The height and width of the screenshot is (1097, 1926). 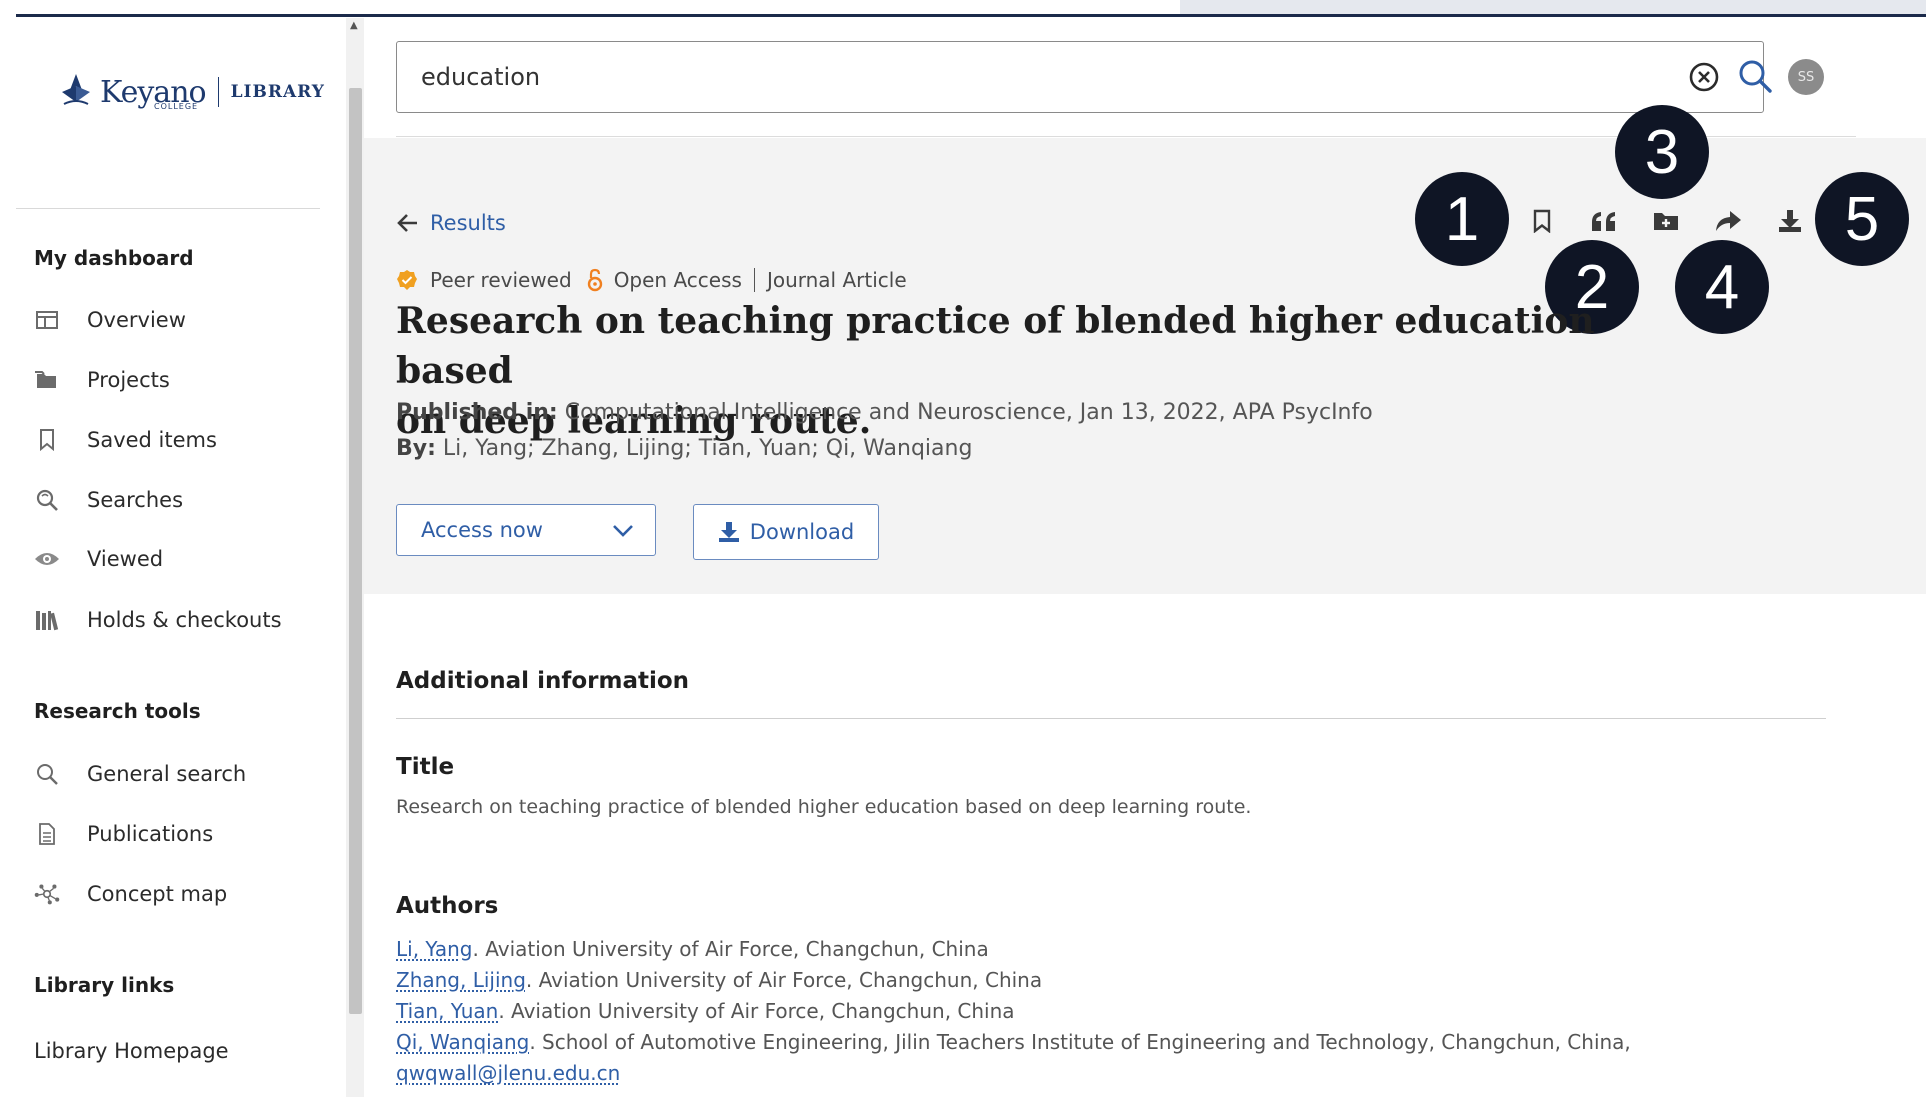 What do you see at coordinates (354, 25) in the screenshot?
I see `scroll-up-arrow-icon: ▲` at bounding box center [354, 25].